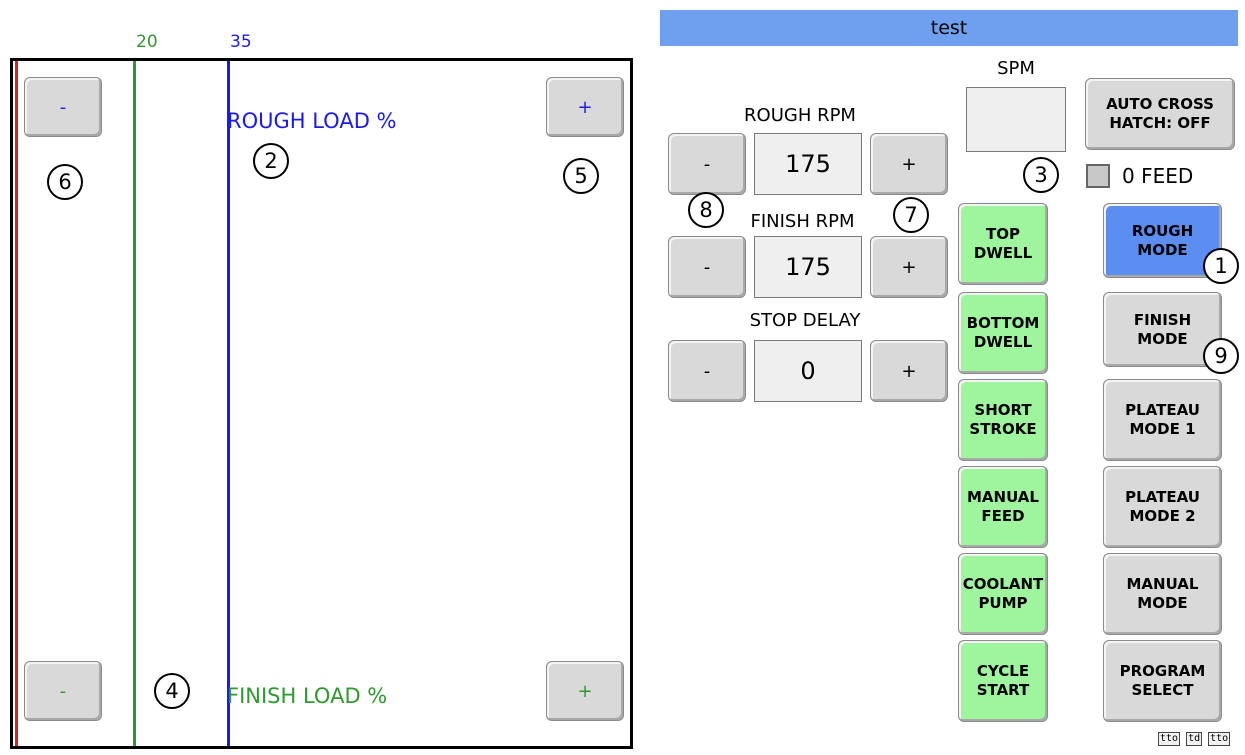  Describe the element at coordinates (1003, 244) in the screenshot. I see `top-dwell-button: TOP DWELL` at that location.